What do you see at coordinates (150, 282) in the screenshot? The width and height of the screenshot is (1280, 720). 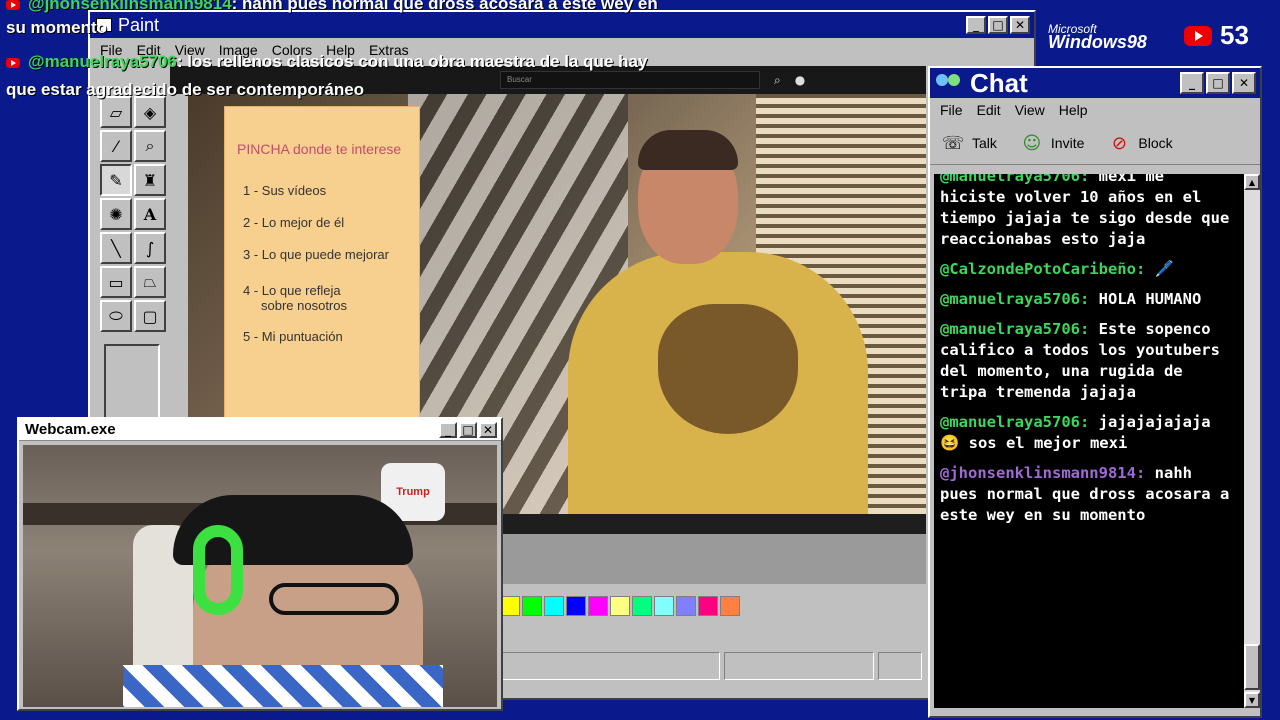 I see `polygon-icon: ⏢` at bounding box center [150, 282].